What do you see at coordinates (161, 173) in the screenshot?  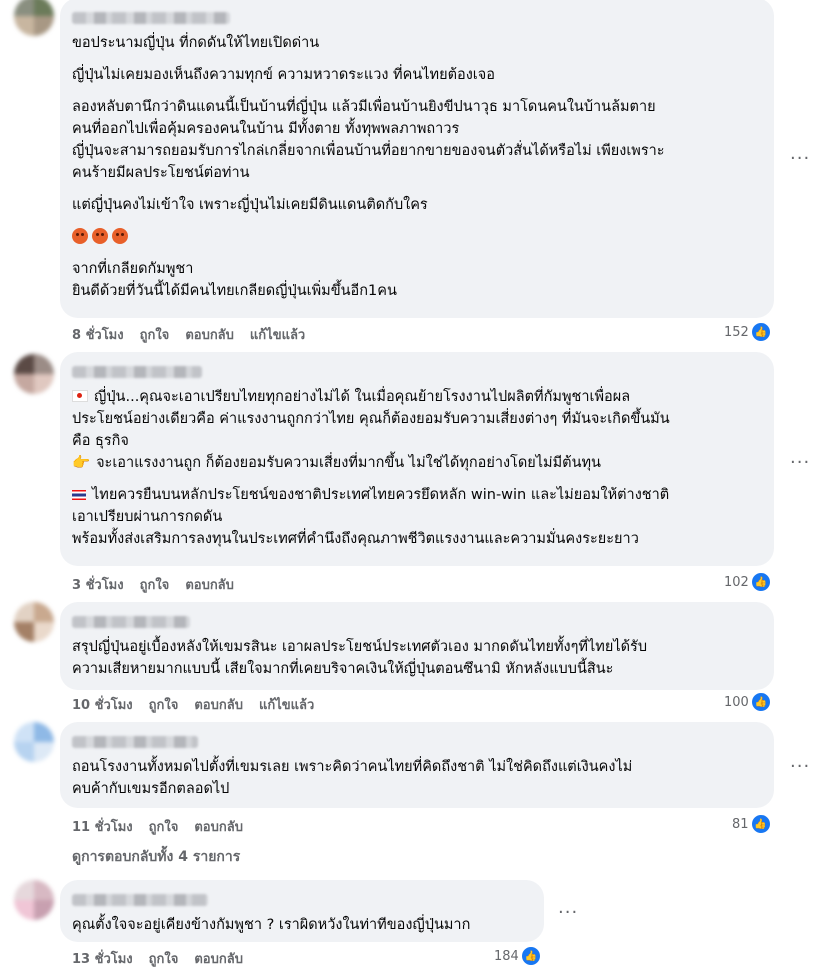 I see `comment-text: คนร้ายมีผลประโยชน์ต่อท่าน` at bounding box center [161, 173].